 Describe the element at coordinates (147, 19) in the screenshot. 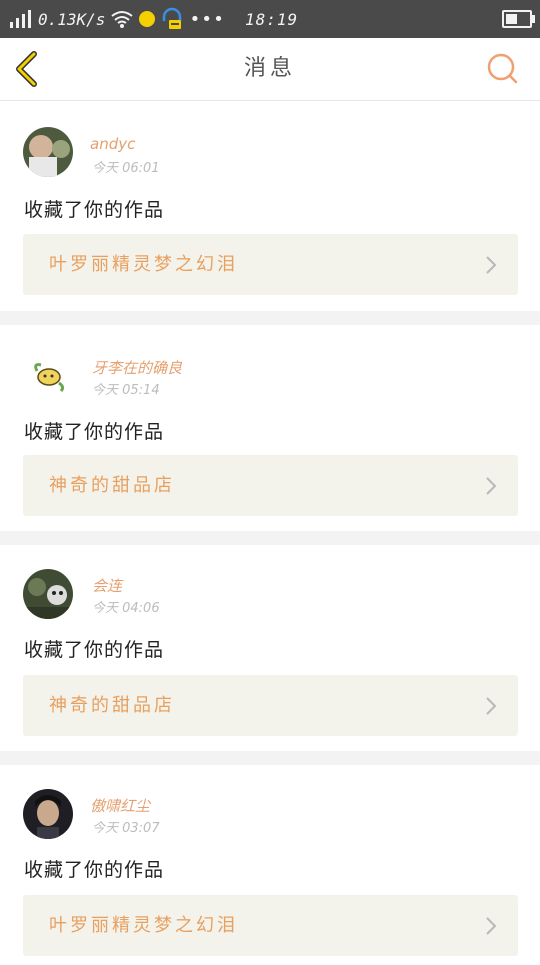

I see `notification-dot-icon` at that location.